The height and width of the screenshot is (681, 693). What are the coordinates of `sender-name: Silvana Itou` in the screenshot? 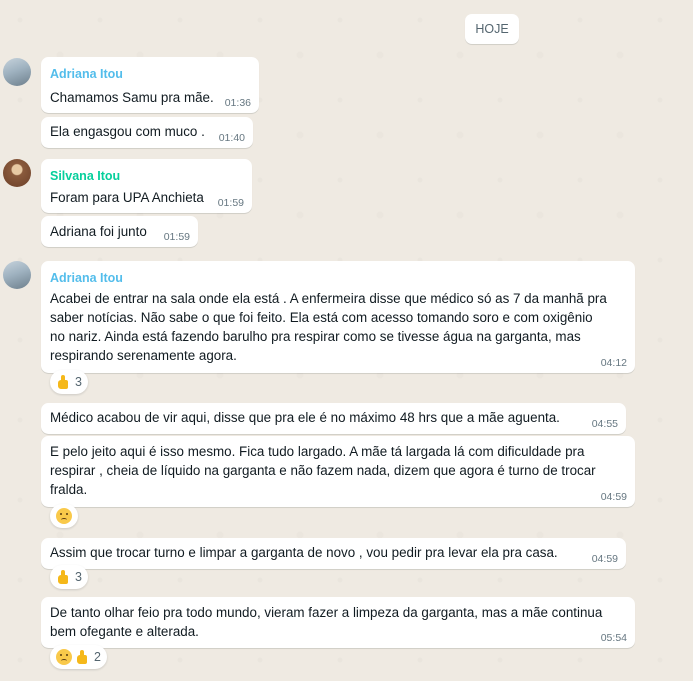 It's located at (85, 176).